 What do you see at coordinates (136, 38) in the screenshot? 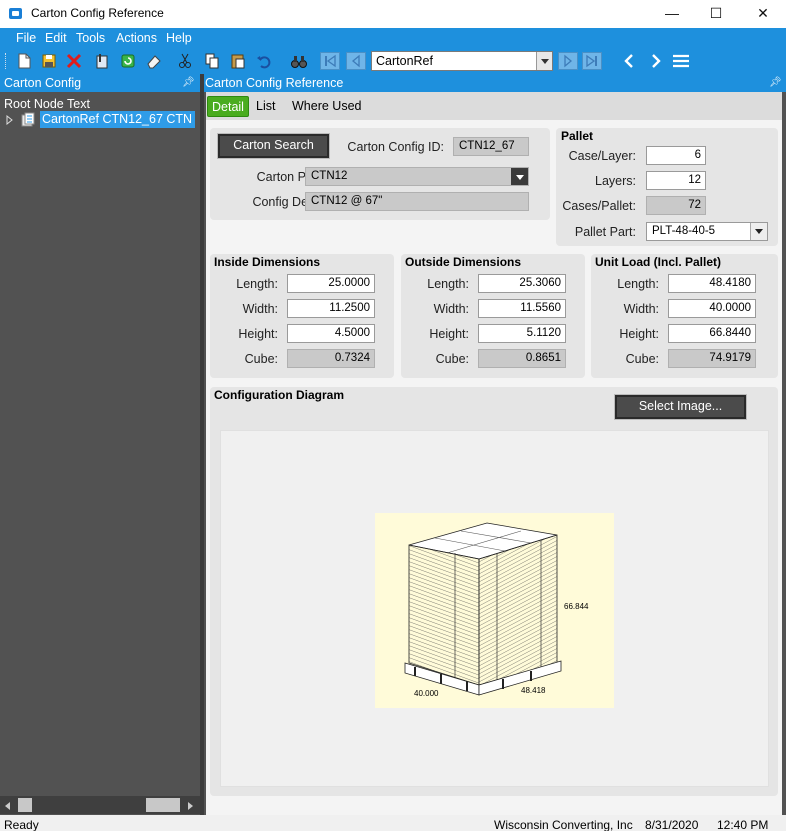
I see `menu-actions: Actions` at bounding box center [136, 38].